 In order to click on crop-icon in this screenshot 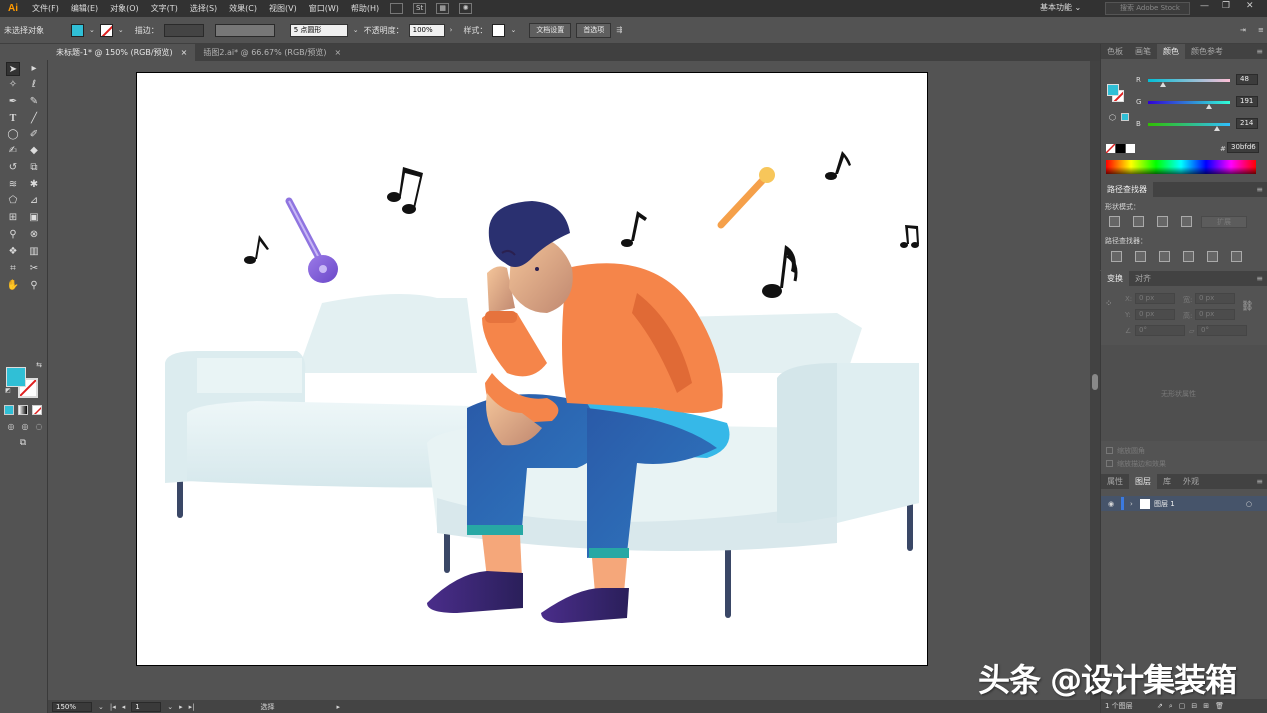, I will do `click(1188, 256)`.